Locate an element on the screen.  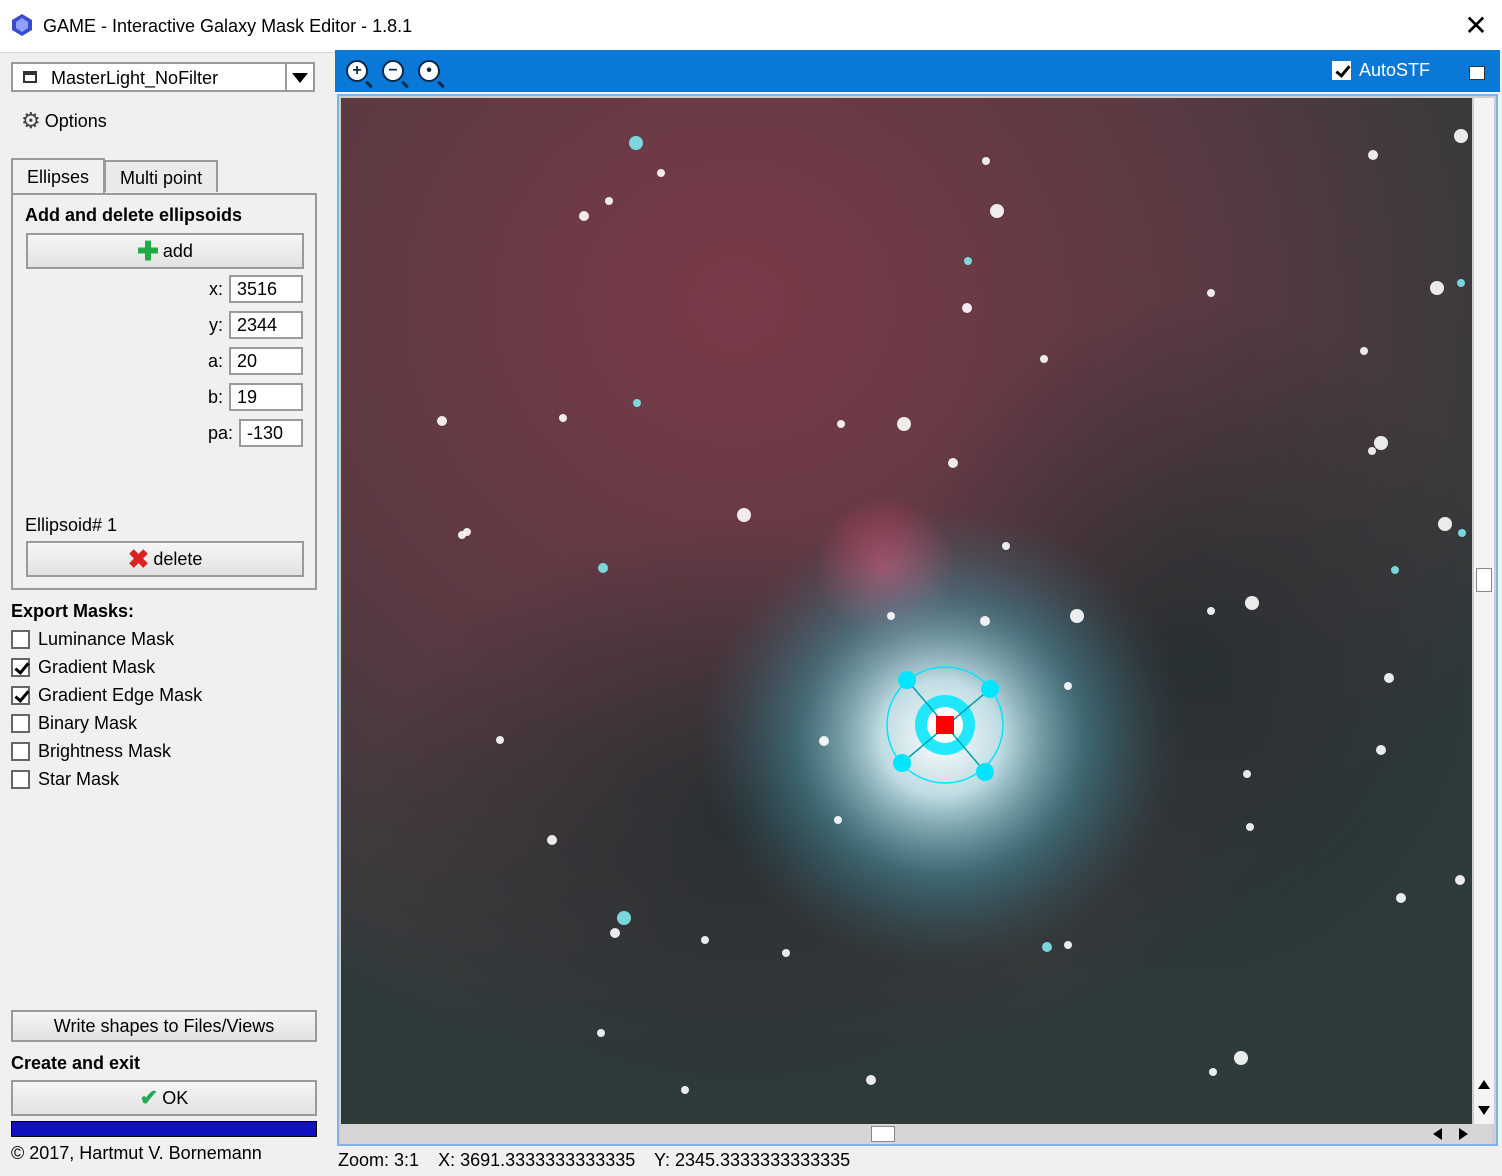
view-selector-dropdown: MasterLight_NoFilter is located at coordinates (163, 77).